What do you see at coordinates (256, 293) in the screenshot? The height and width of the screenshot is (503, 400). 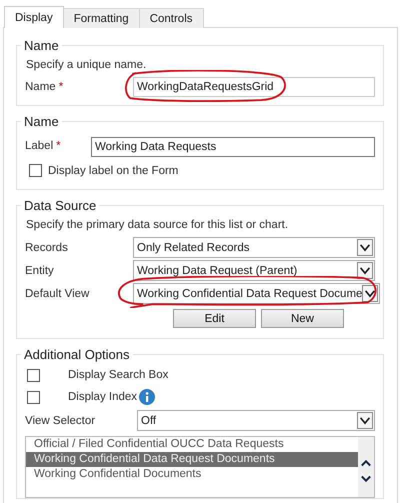 I see `dropdown: Working Confidential Data Request Docume` at bounding box center [256, 293].